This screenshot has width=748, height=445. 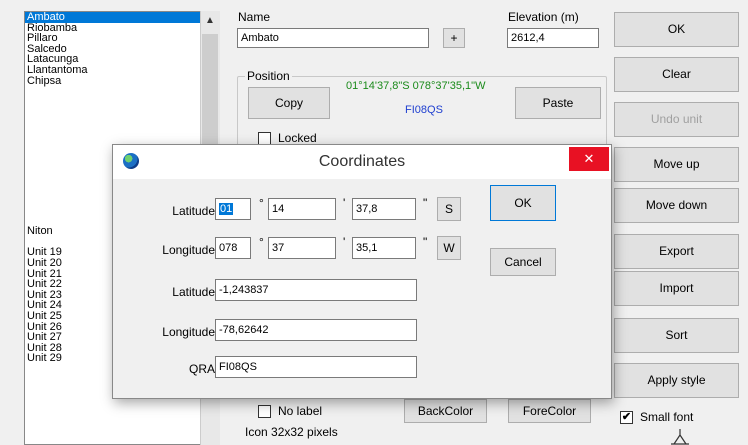 I want to click on backcolor-button: BackColor, so click(x=445, y=411).